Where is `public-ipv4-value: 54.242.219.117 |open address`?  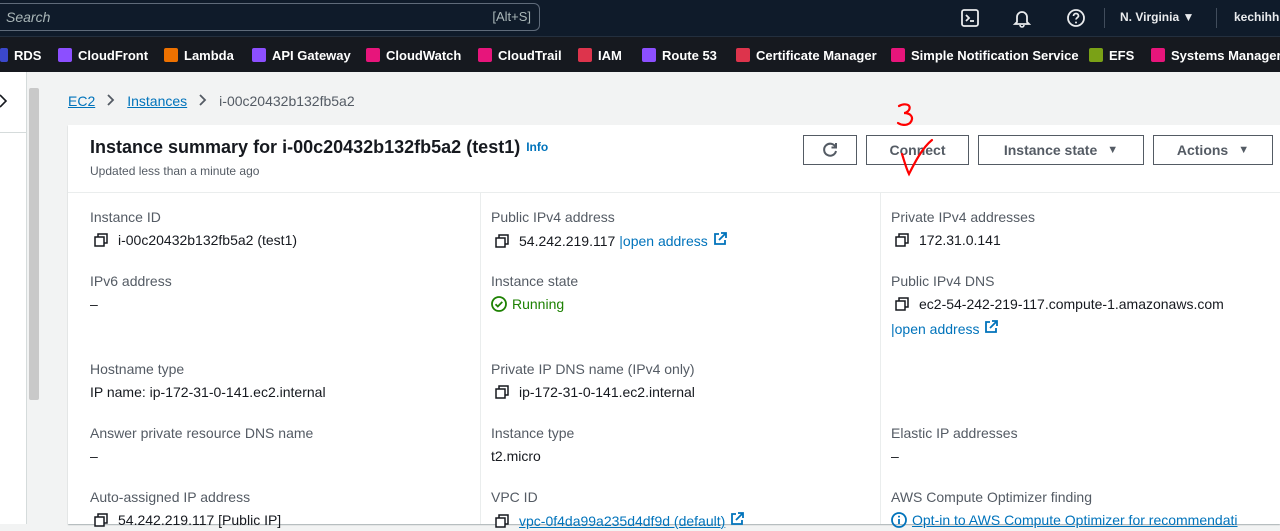 public-ipv4-value: 54.242.219.117 |open address is located at coordinates (611, 240).